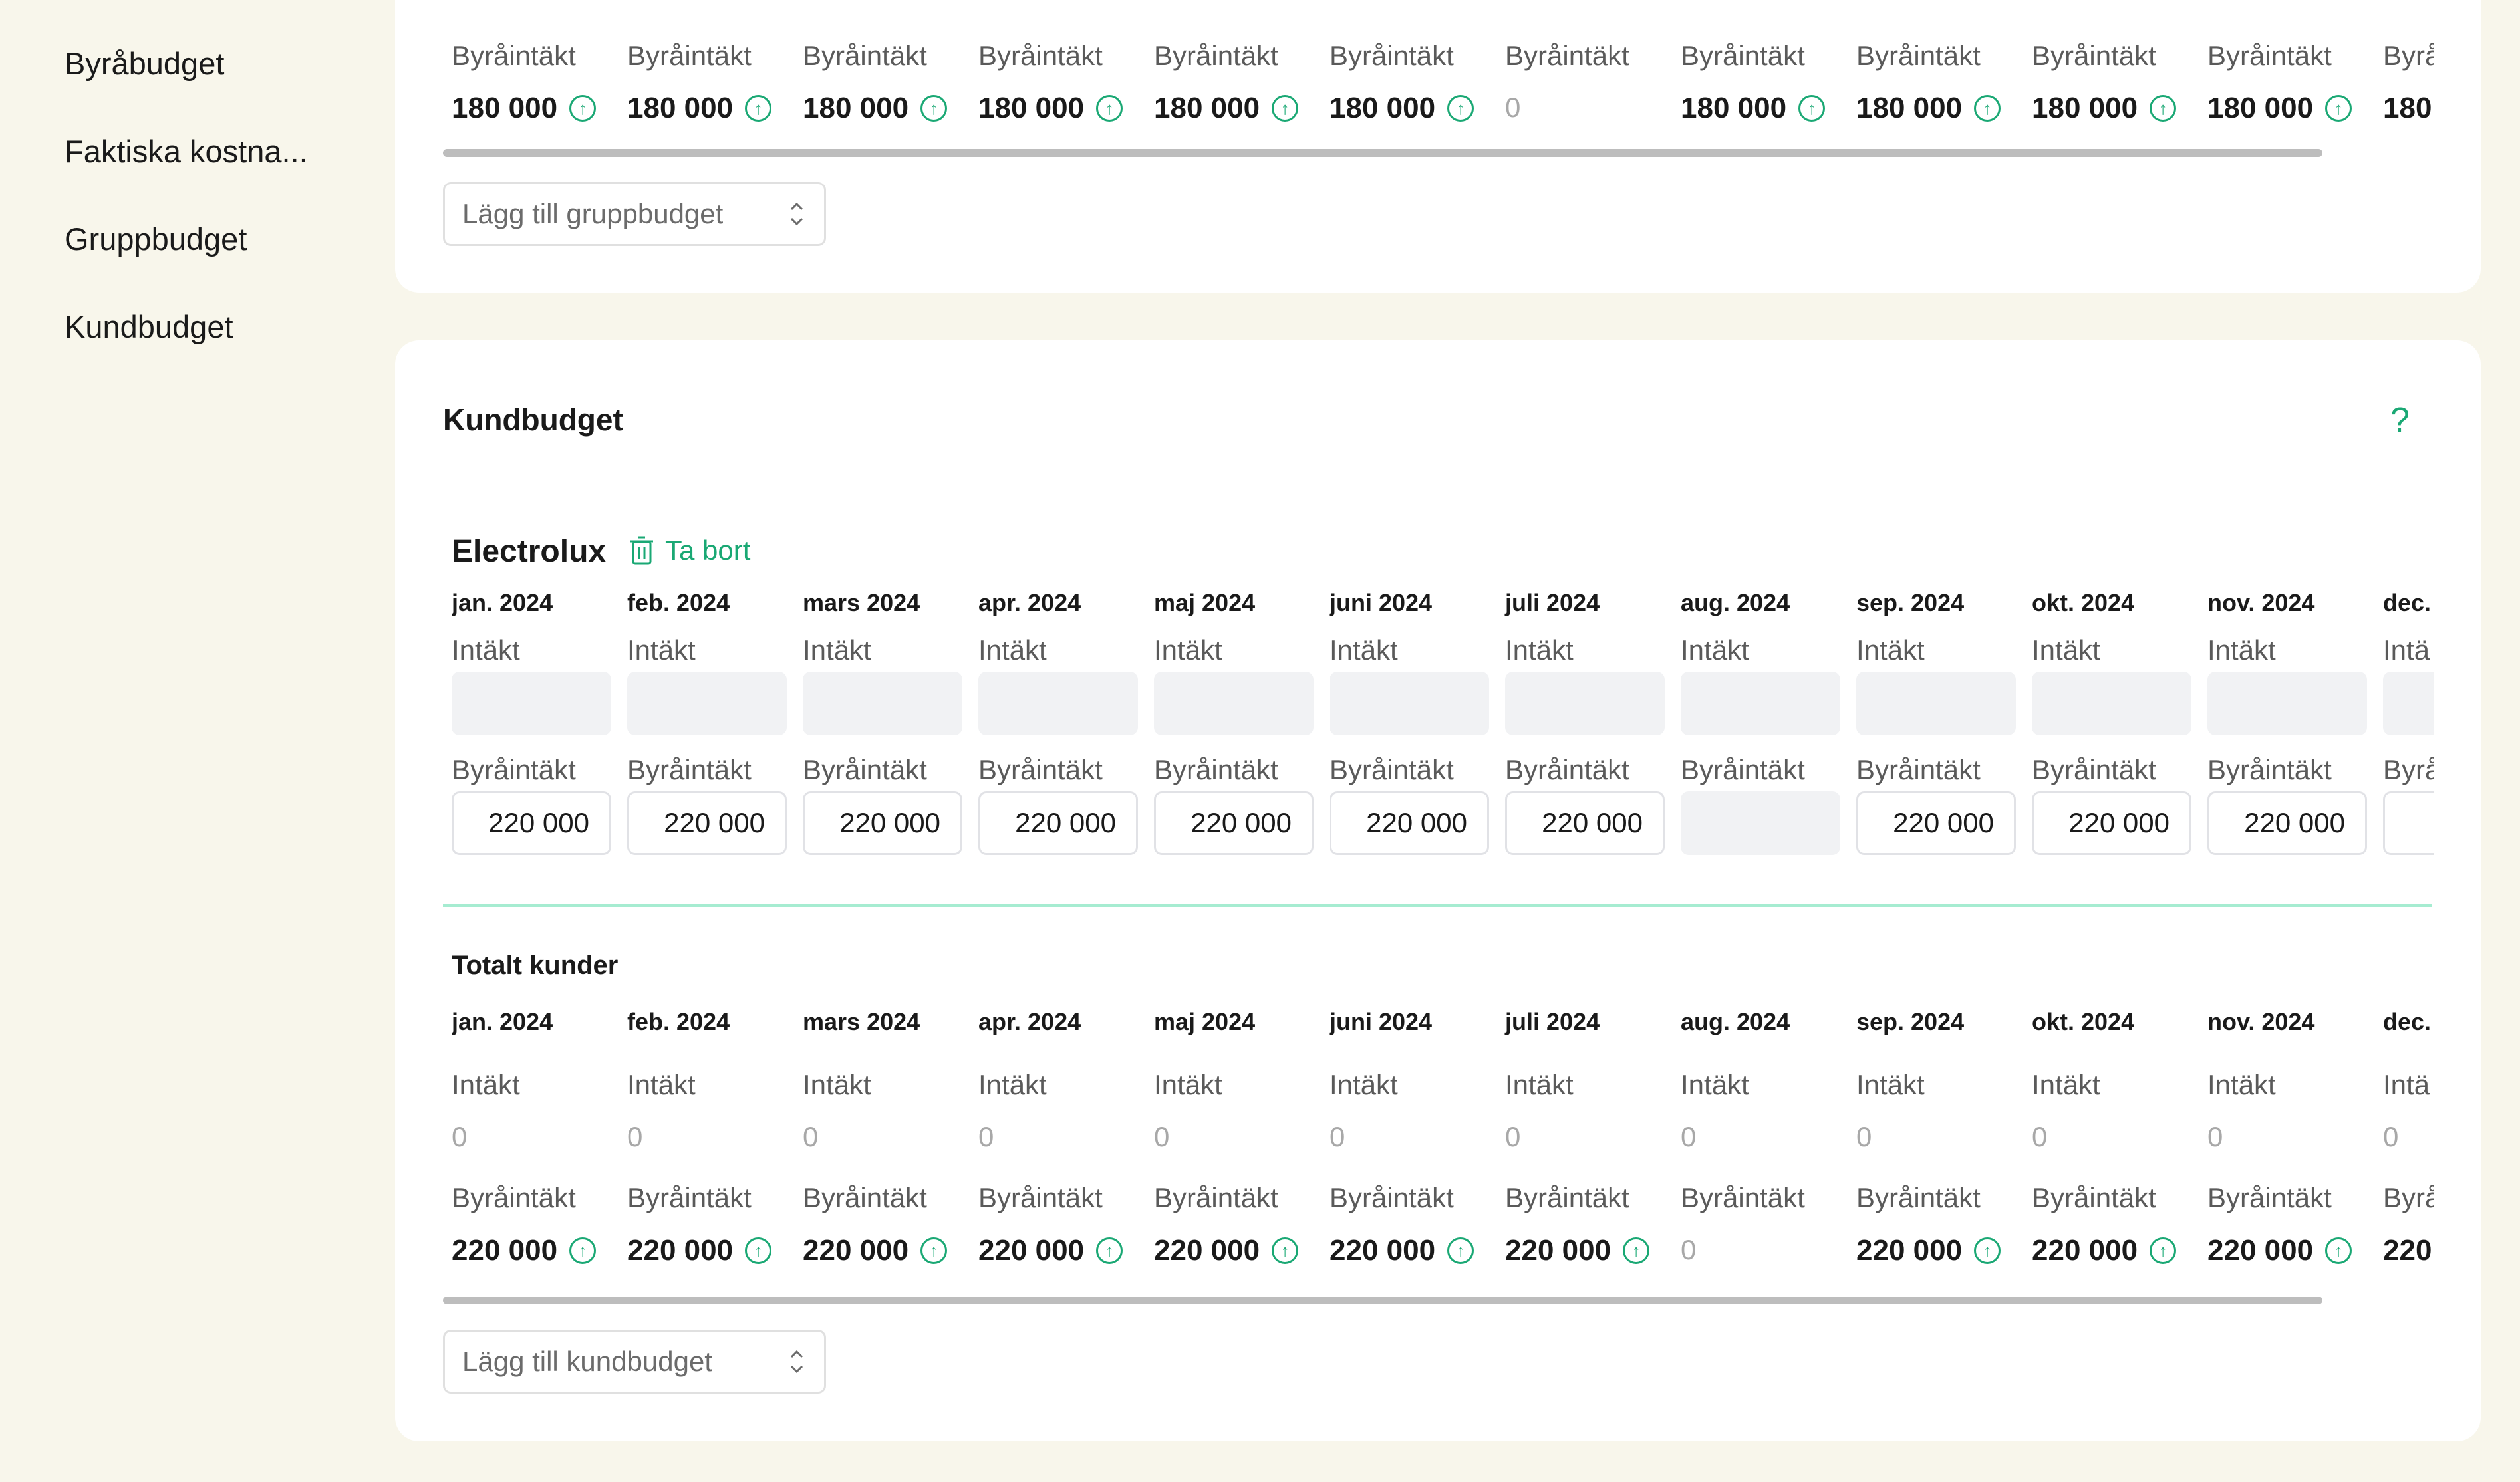  What do you see at coordinates (2400, 420) in the screenshot?
I see `help-icon: ?` at bounding box center [2400, 420].